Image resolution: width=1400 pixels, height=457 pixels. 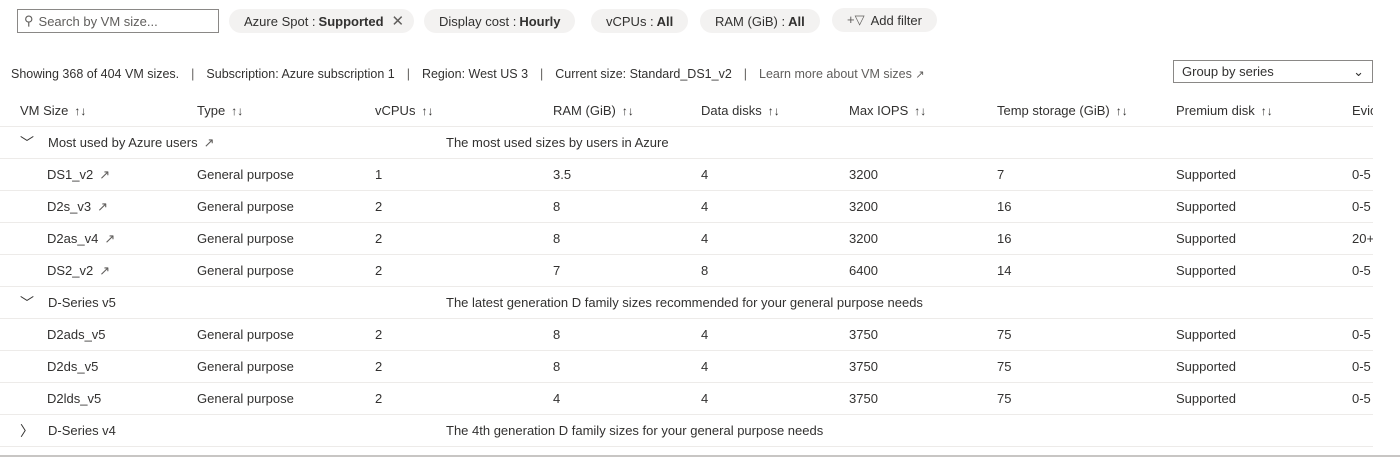 I want to click on cell-6: 75, so click(x=1004, y=399).